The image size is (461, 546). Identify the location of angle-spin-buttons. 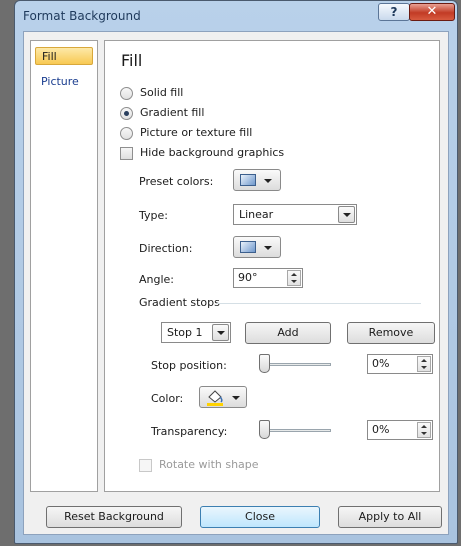
(294, 278).